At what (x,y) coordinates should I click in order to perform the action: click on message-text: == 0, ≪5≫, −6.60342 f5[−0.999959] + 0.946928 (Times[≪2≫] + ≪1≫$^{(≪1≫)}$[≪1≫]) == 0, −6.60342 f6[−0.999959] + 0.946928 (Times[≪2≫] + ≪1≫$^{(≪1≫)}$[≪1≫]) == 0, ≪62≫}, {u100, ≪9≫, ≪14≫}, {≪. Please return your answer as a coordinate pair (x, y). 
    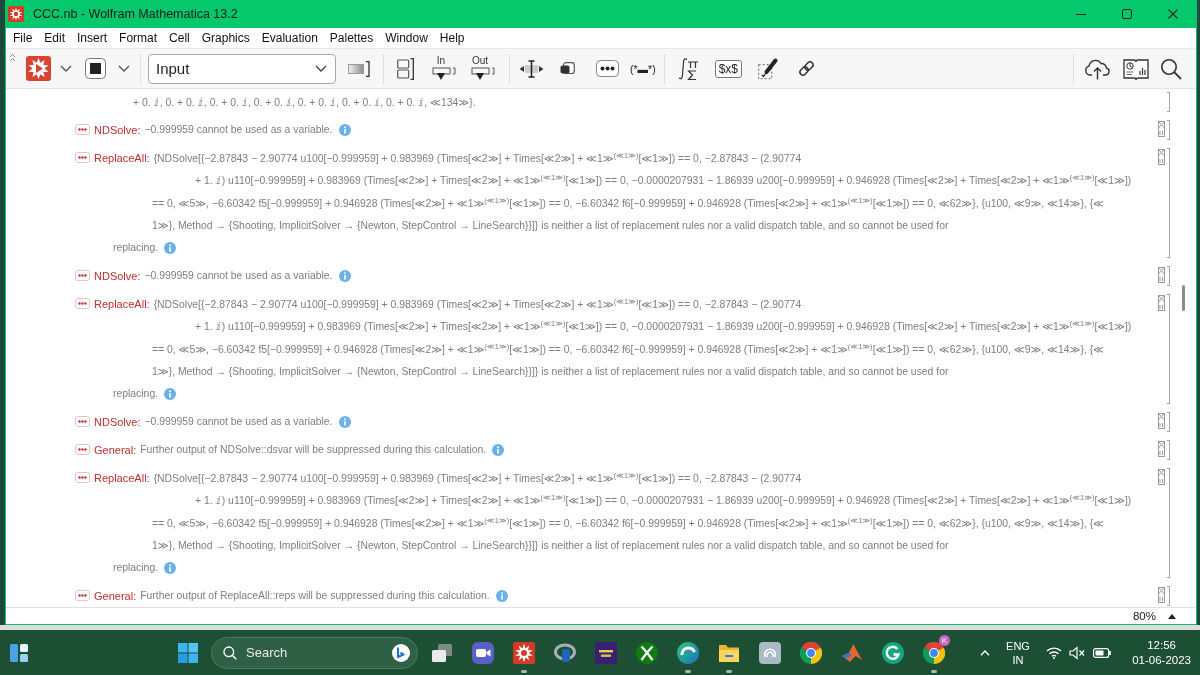
    Looking at the image, I should click on (628, 348).